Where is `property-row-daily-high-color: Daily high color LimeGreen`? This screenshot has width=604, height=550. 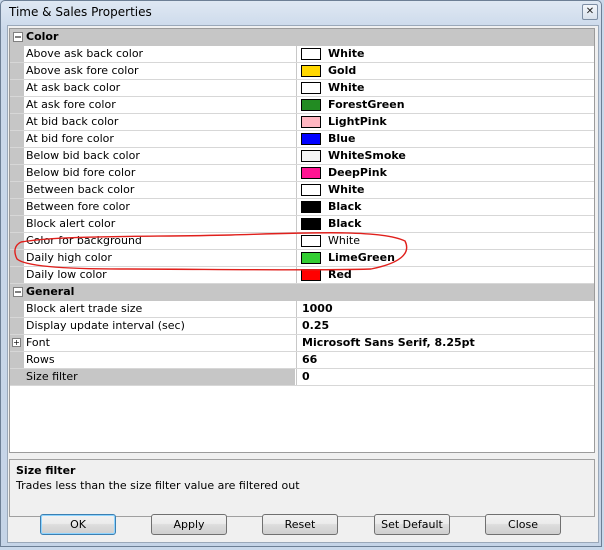 property-row-daily-high-color: Daily high color LimeGreen is located at coordinates (302, 258).